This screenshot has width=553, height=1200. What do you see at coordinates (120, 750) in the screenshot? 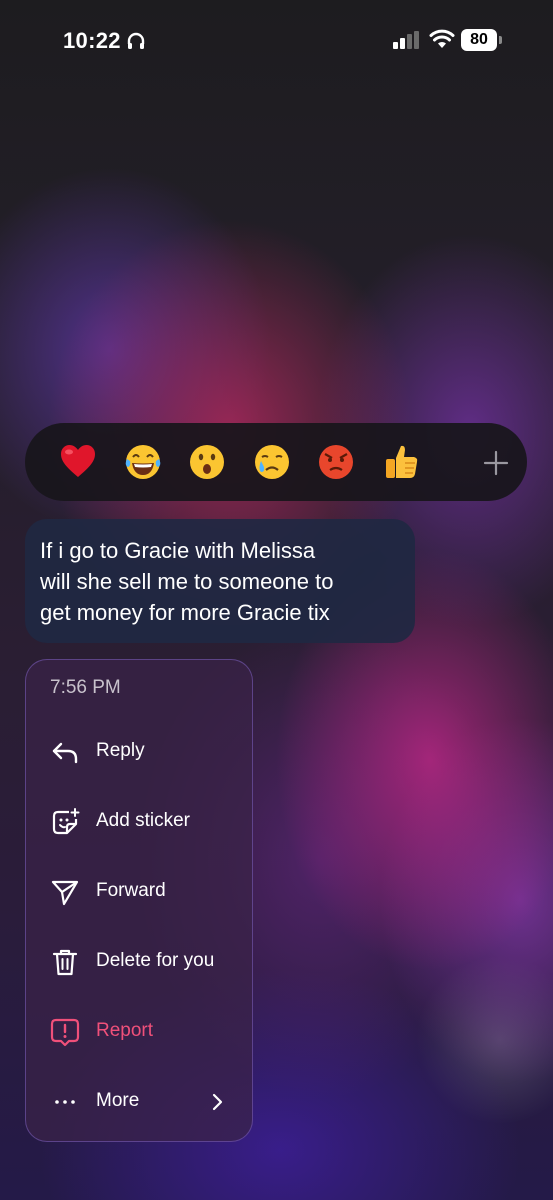
I see `menu-item-label: Reply` at bounding box center [120, 750].